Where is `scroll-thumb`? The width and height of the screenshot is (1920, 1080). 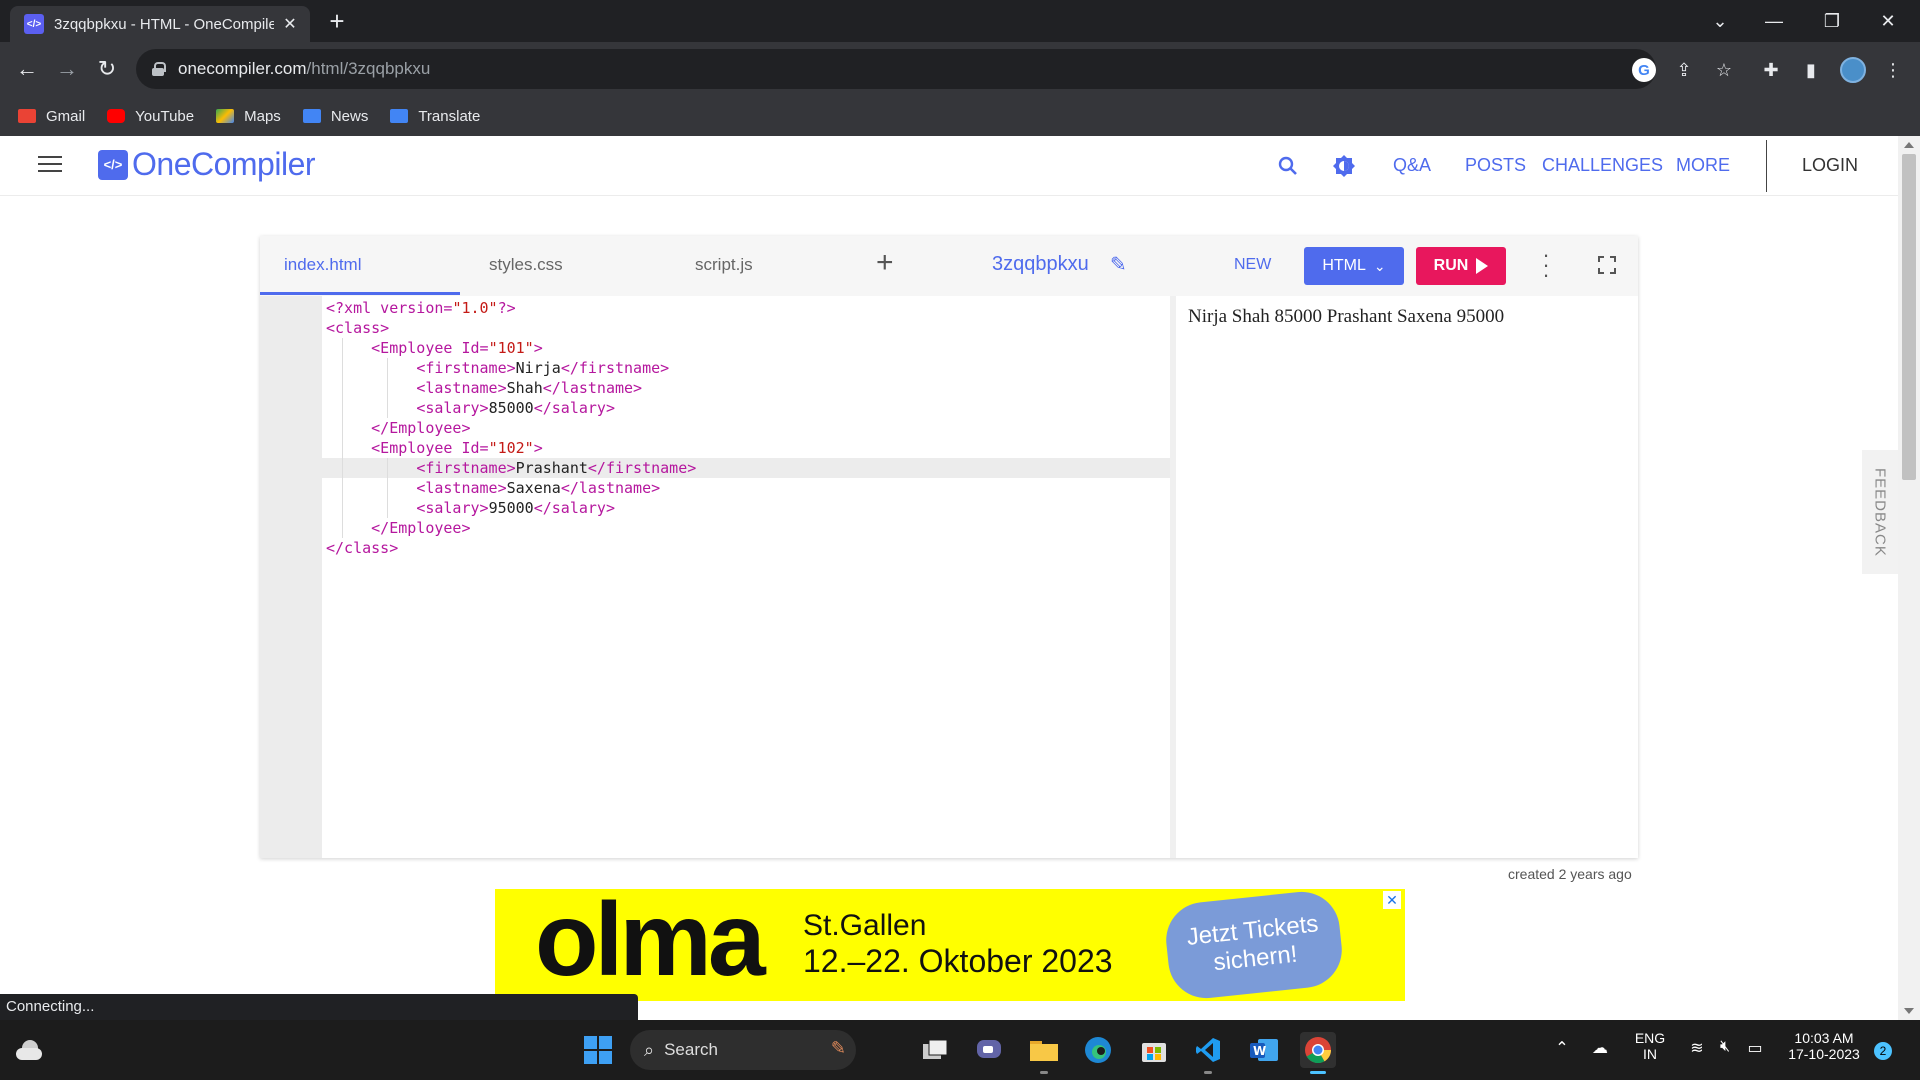 scroll-thumb is located at coordinates (1909, 317).